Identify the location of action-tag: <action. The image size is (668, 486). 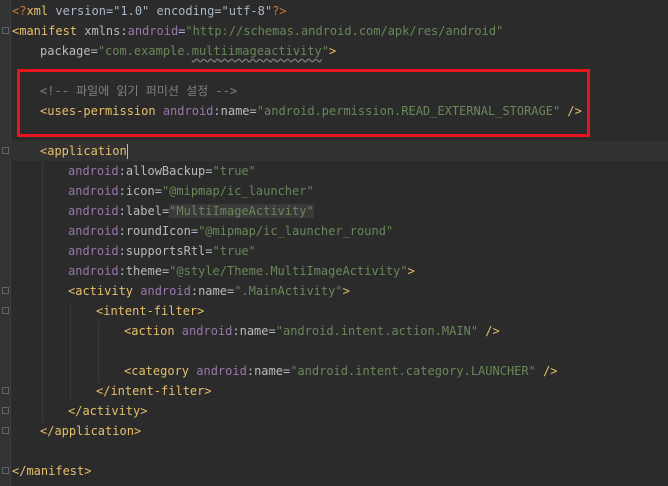
(149, 331).